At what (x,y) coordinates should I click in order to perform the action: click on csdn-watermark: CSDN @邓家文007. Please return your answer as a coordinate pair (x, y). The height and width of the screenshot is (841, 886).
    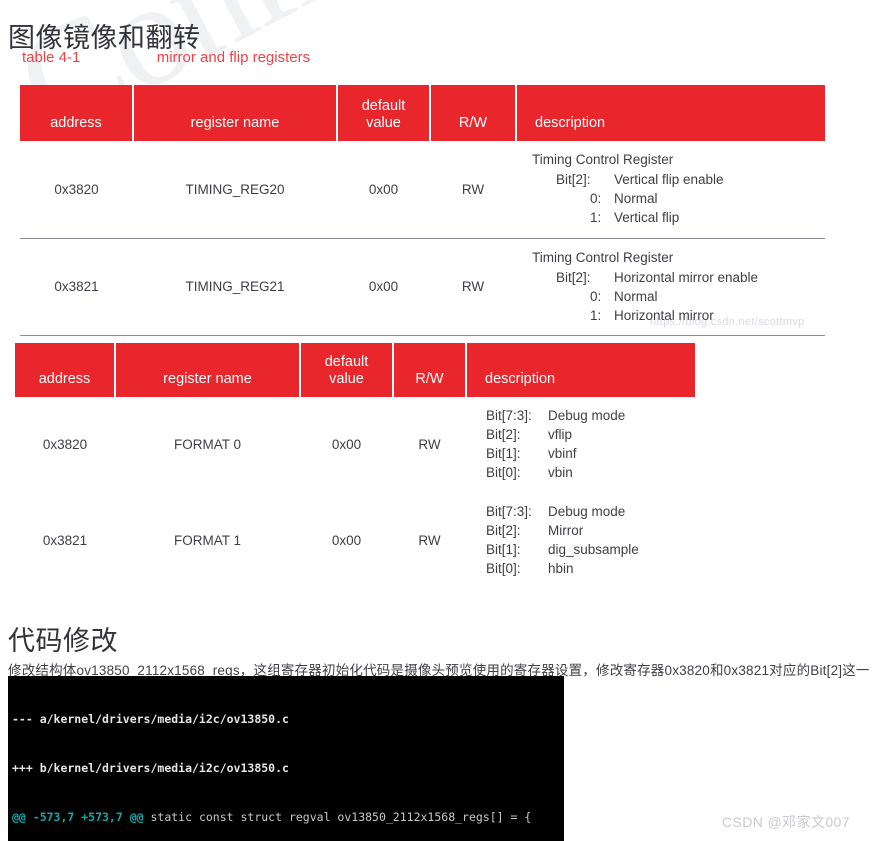
    Looking at the image, I should click on (786, 822).